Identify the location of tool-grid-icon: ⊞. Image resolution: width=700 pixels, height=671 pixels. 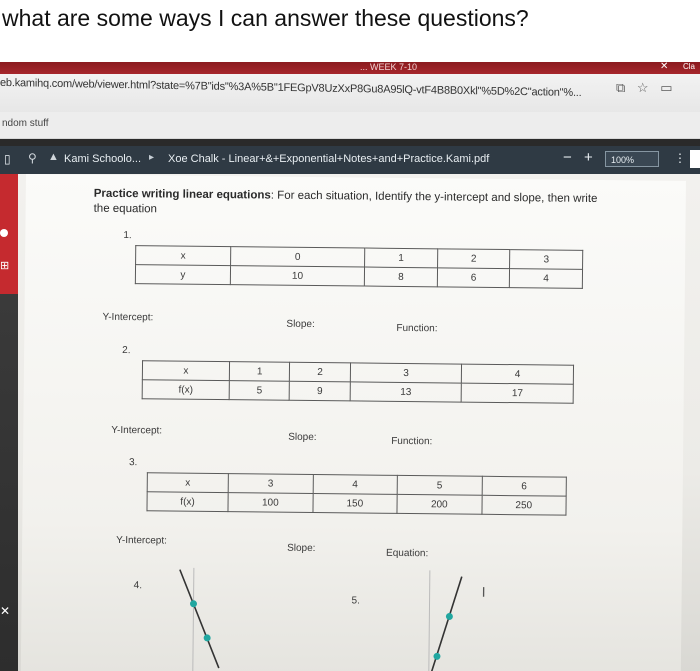
(4, 265).